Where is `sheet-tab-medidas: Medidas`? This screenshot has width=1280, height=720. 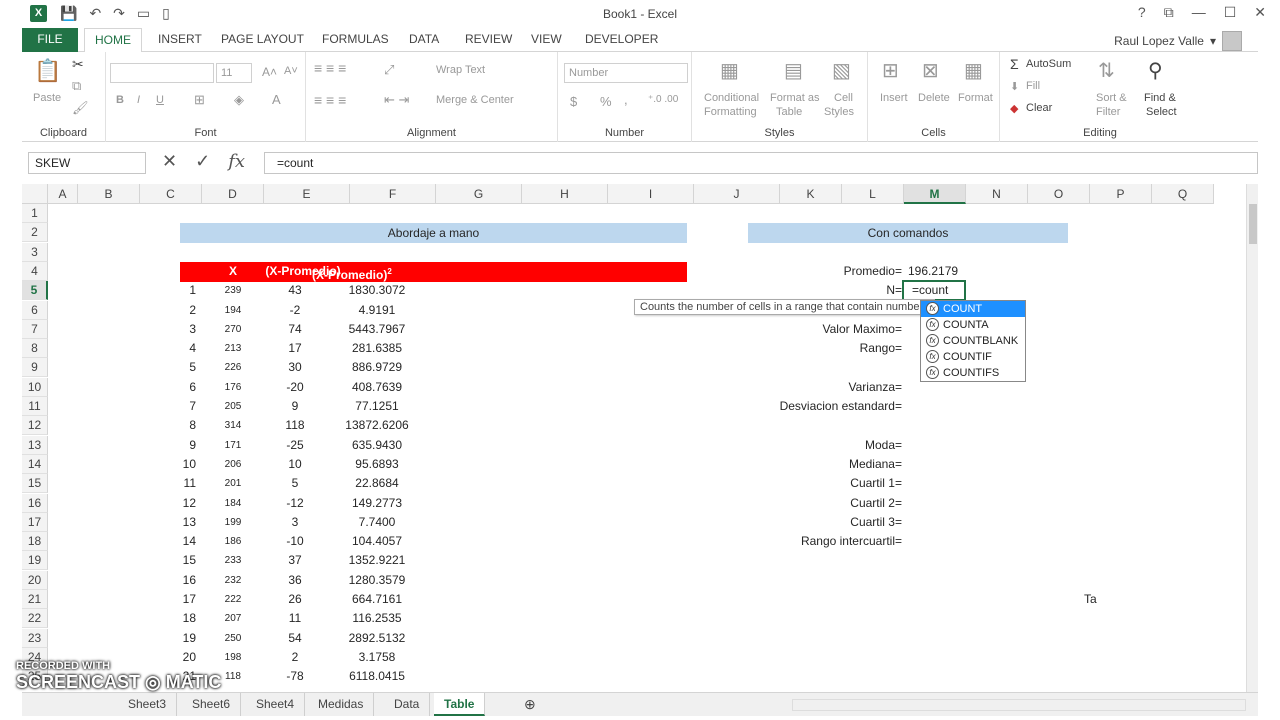
sheet-tab-medidas: Medidas is located at coordinates (341, 704).